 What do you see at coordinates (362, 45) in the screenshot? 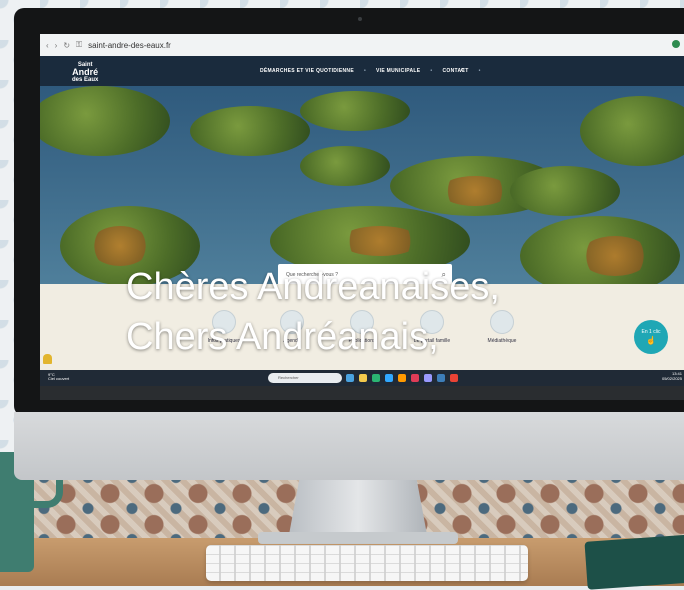
I see `browser-toolbar: ‹ › ↻ ⚿ saint-andre-des-eaux.fr` at bounding box center [362, 45].